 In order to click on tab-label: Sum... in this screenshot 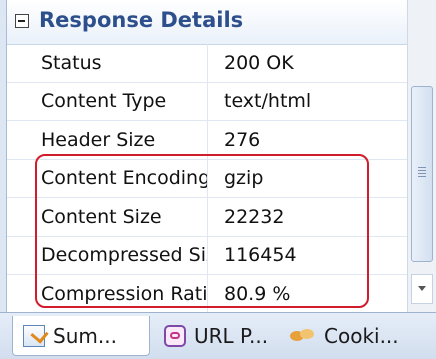, I will do `click(85, 335)`.